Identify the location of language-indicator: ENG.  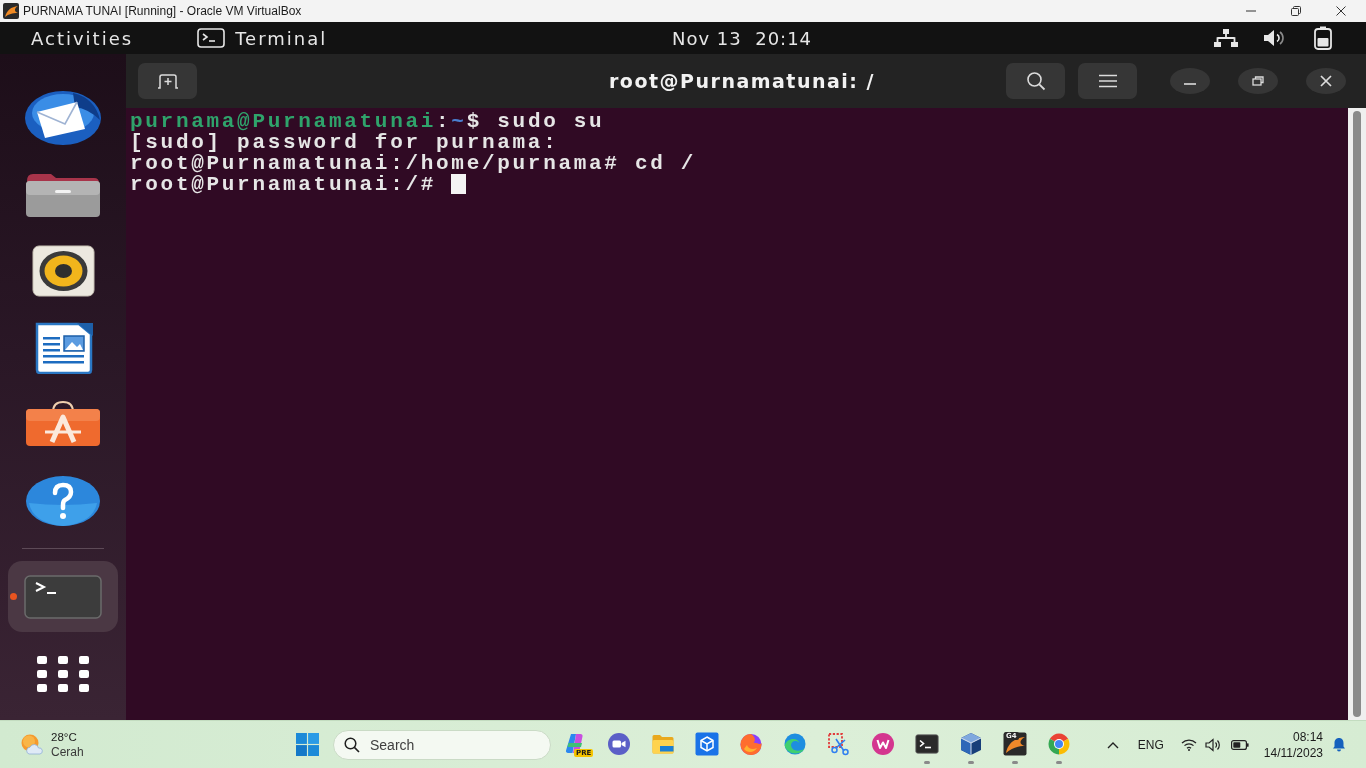
(1150, 744).